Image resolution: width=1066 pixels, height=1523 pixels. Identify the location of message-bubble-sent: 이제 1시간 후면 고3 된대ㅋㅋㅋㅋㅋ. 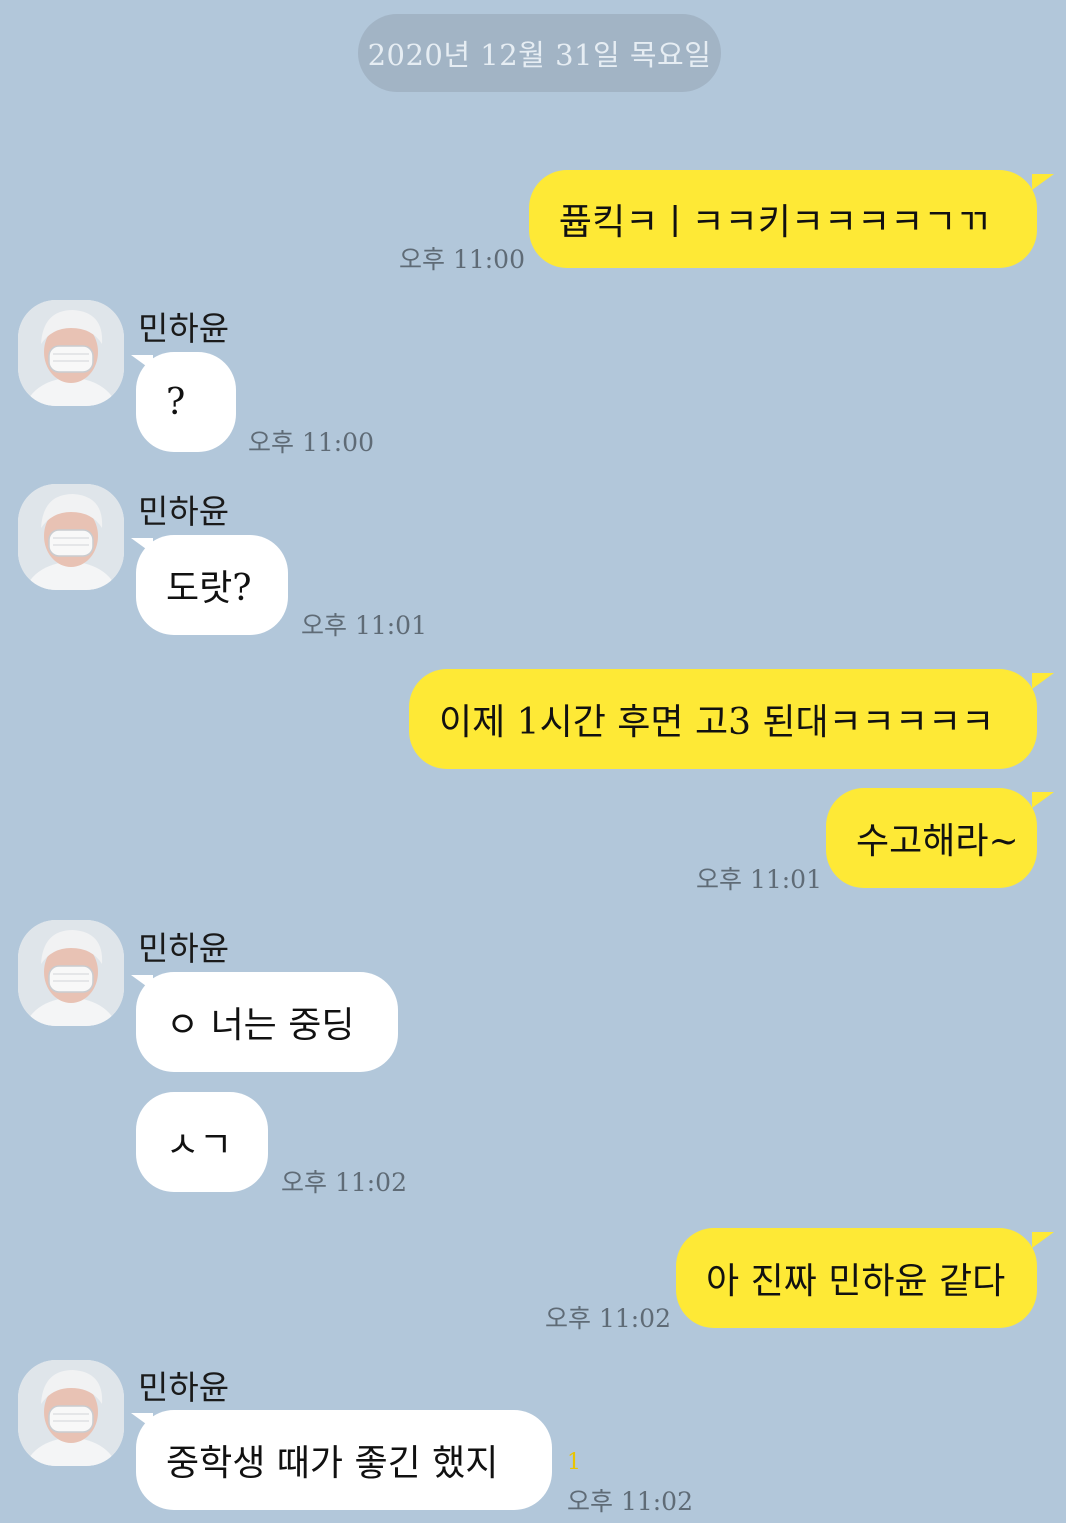
(723, 719).